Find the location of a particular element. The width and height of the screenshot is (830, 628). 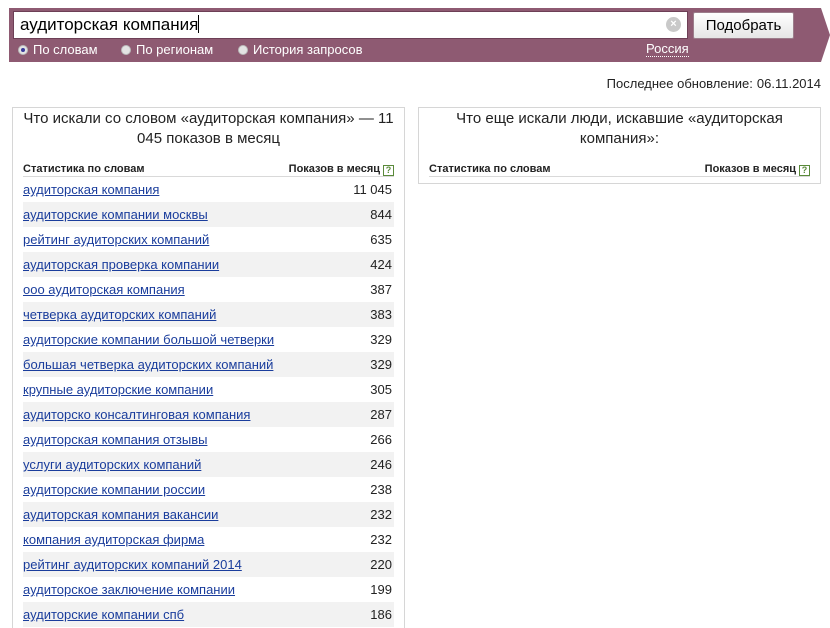

impressions-count: 635 is located at coordinates (381, 239).